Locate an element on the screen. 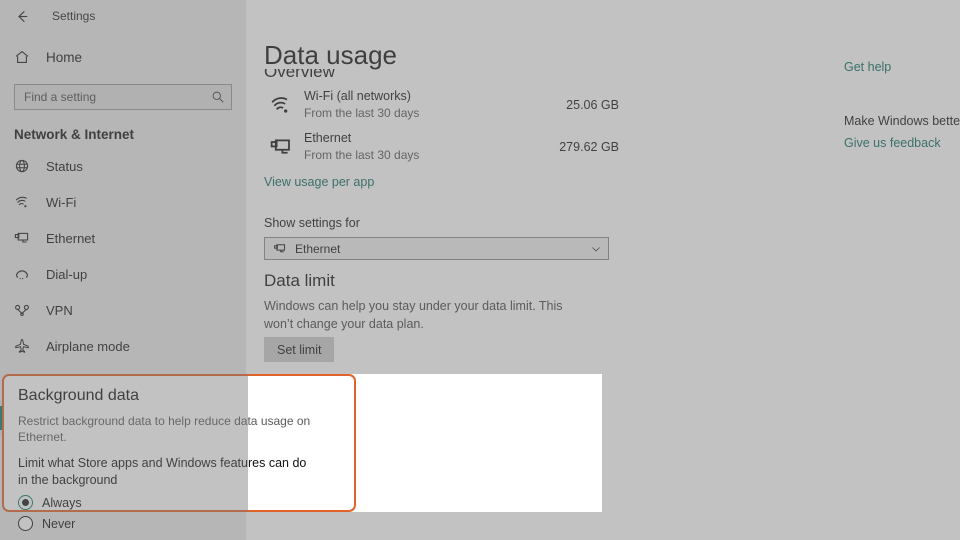 Image resolution: width=960 pixels, height=540 pixels. sidebar-item-home-label: Home is located at coordinates (64, 57).